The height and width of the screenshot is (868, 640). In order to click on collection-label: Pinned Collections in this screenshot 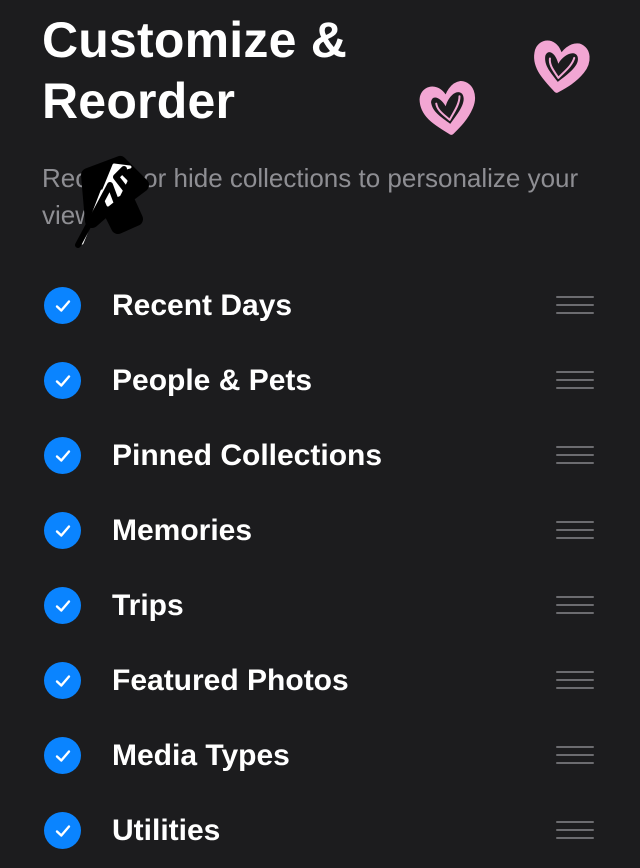, I will do `click(247, 455)`.